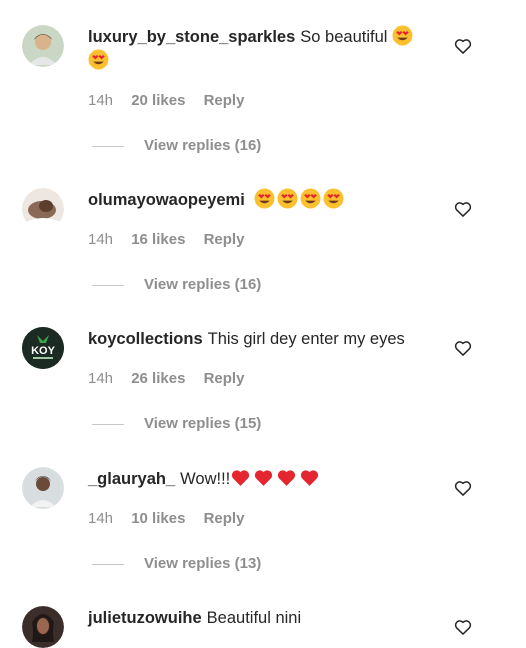 This screenshot has width=526, height=648. What do you see at coordinates (166, 200) in the screenshot?
I see `comment-username: olumayowaopeyemi` at bounding box center [166, 200].